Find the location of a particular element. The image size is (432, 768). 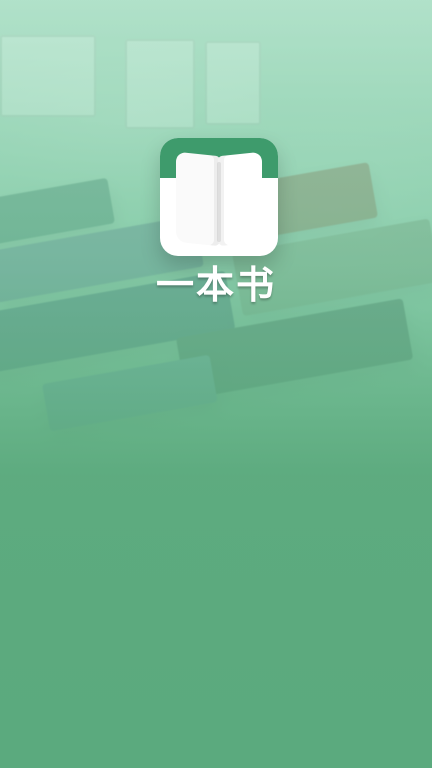

book-icon is located at coordinates (219, 197).